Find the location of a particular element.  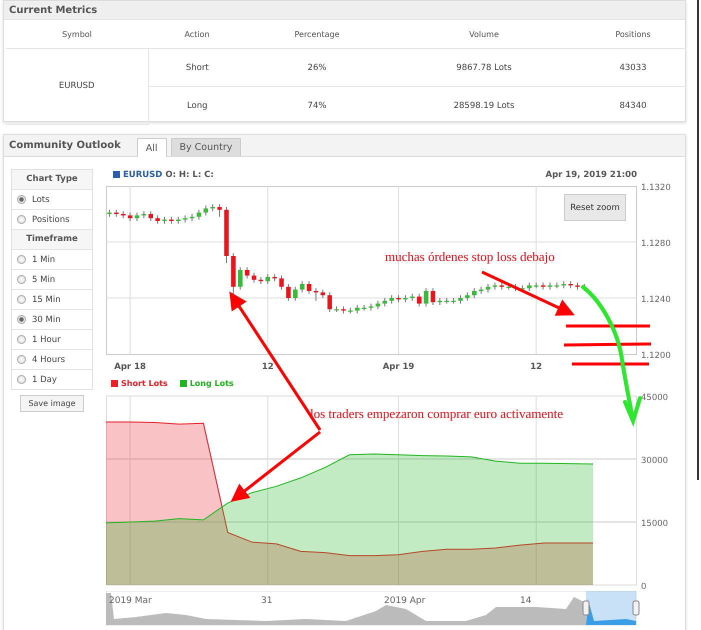

legend-label: Long Lots is located at coordinates (212, 383).